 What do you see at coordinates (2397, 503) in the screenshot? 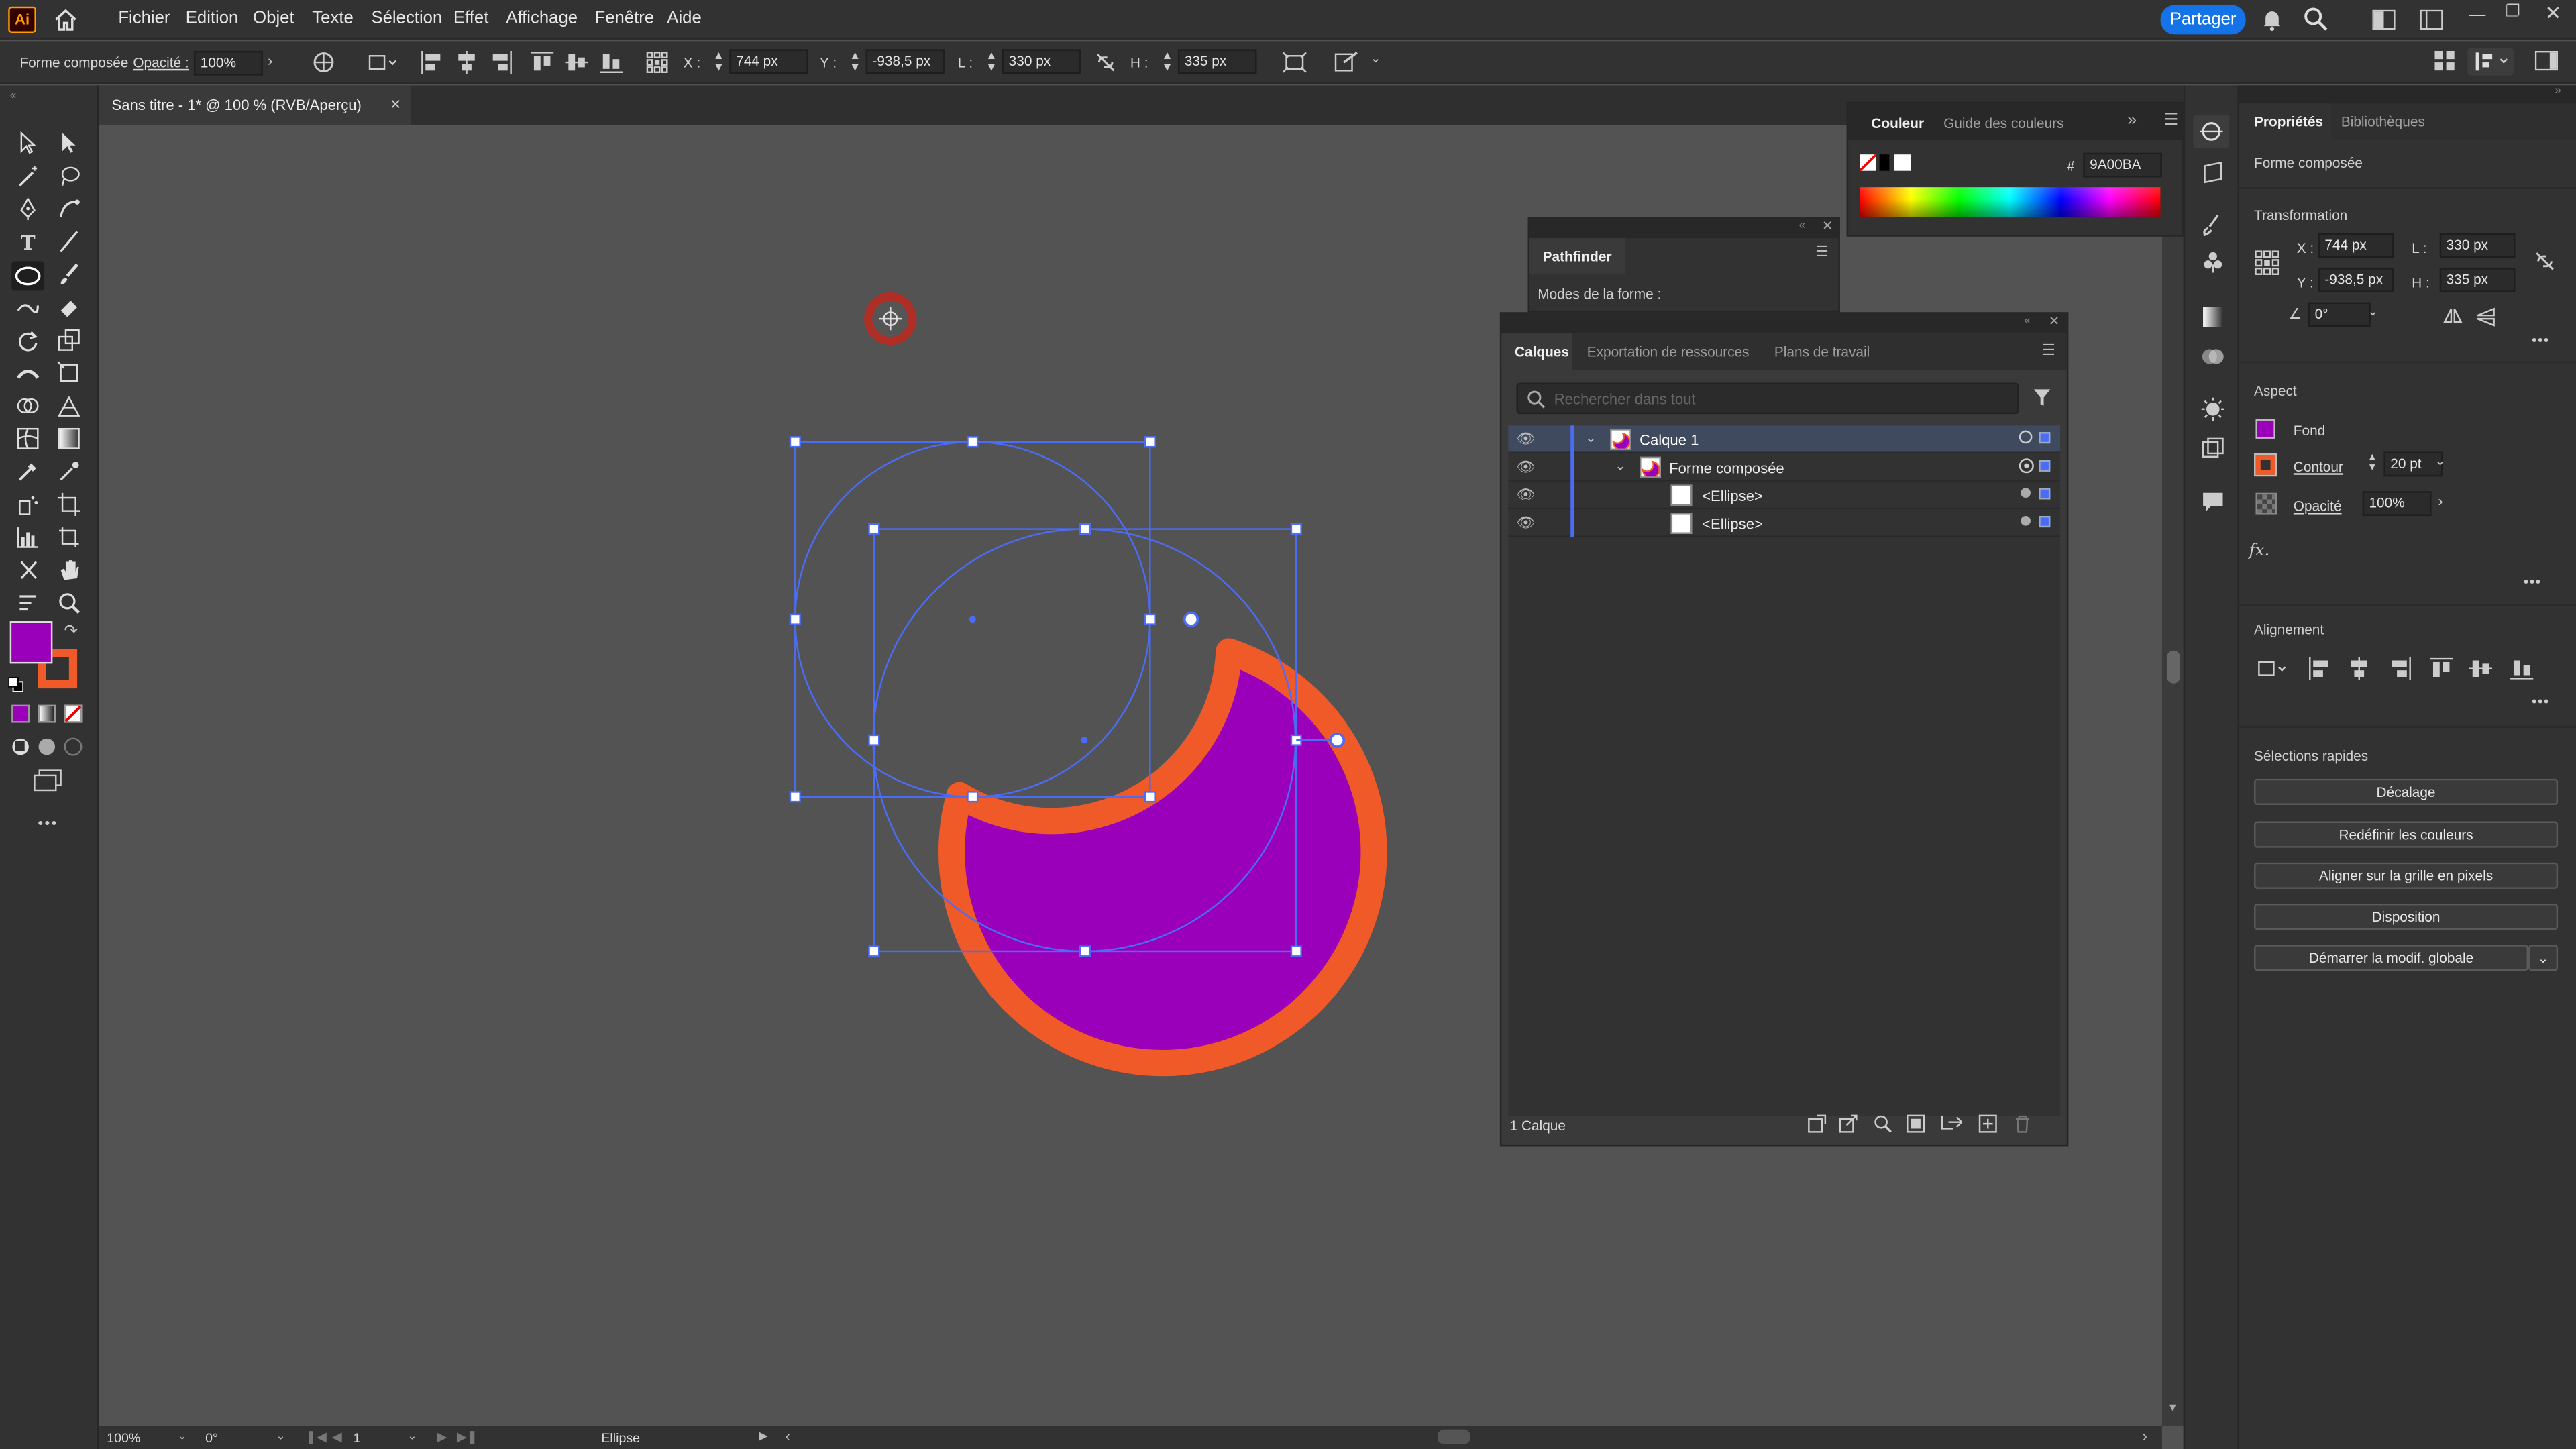
I see `opacity-field: 100%` at bounding box center [2397, 503].